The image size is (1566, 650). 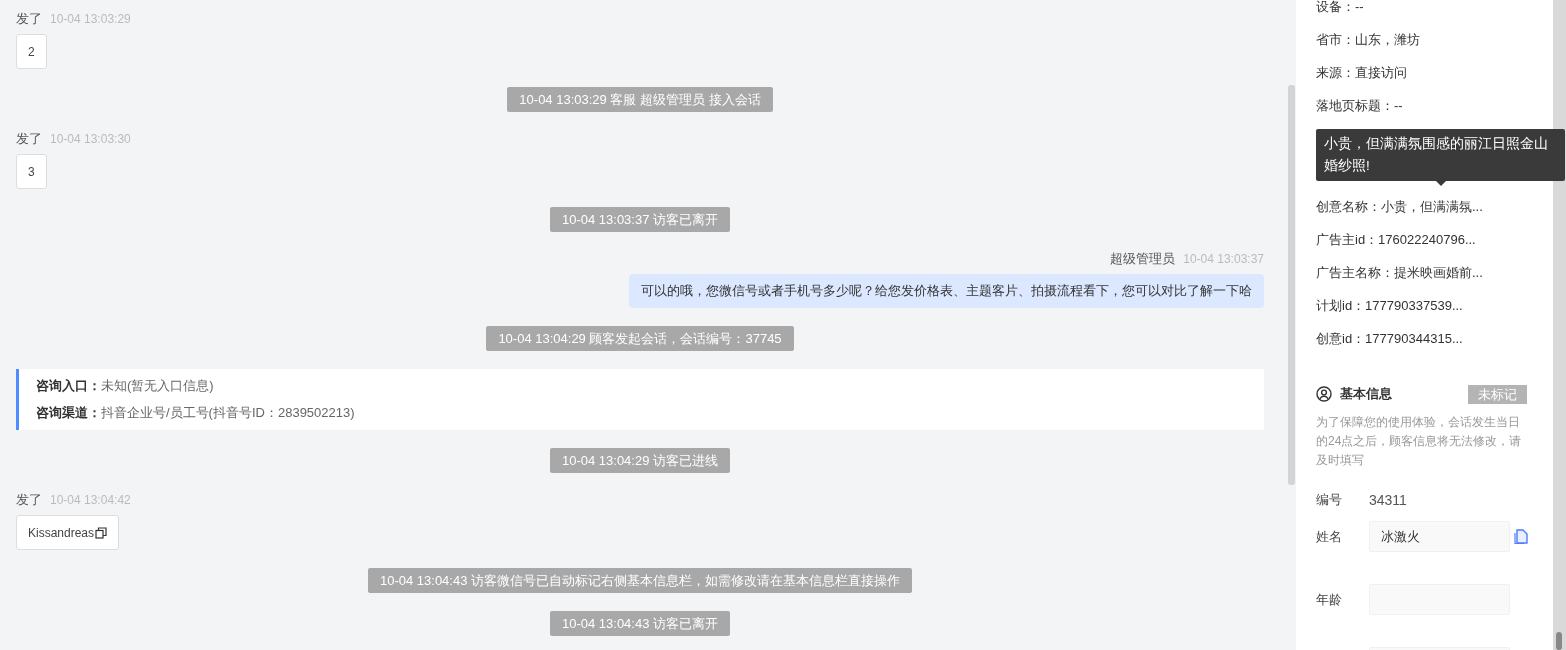 I want to click on field-value: 34311, so click(x=1388, y=499).